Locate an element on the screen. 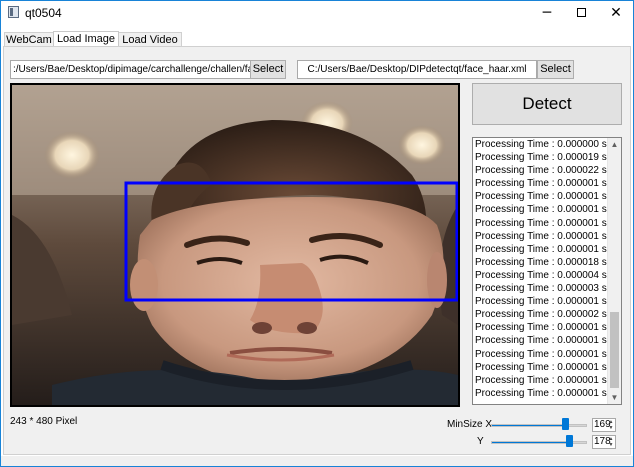 This screenshot has width=634, height=467. image-size-label: 243 * 480 Pixel is located at coordinates (44, 421).